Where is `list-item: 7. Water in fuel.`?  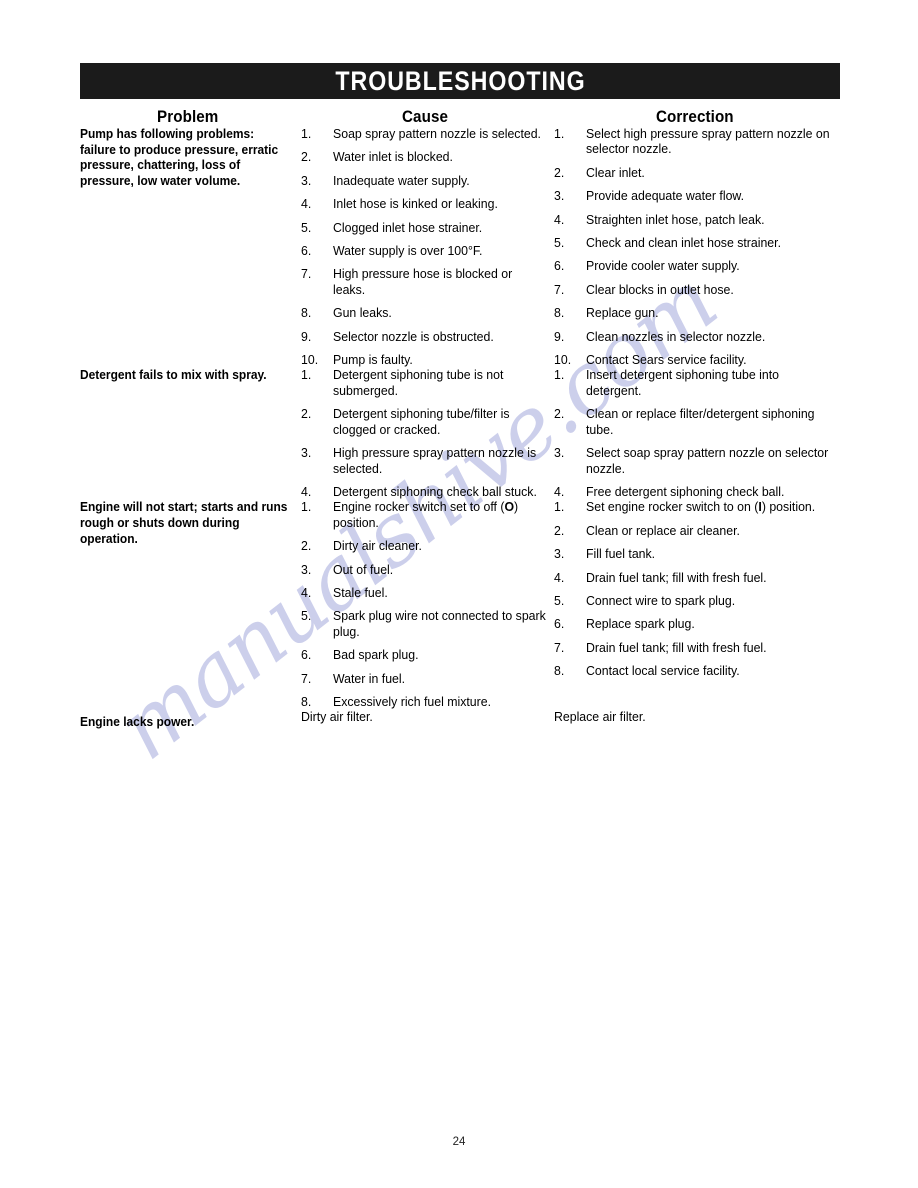
list-item: 7. Water in fuel. is located at coordinates (423, 679).